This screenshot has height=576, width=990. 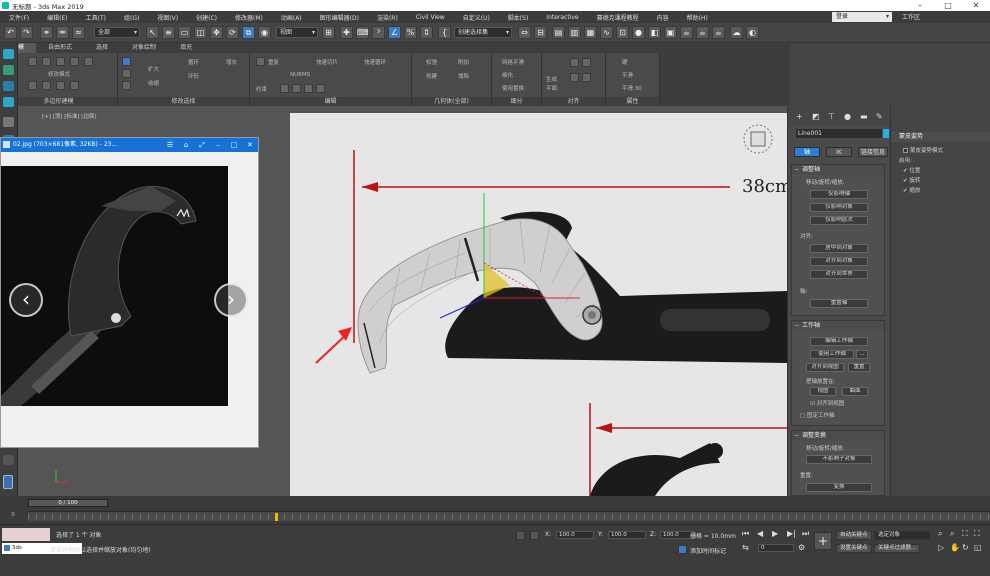 What do you see at coordinates (144, 48) in the screenshot?
I see `ribbon-tab-object-paint: 对象绘制` at bounding box center [144, 48].